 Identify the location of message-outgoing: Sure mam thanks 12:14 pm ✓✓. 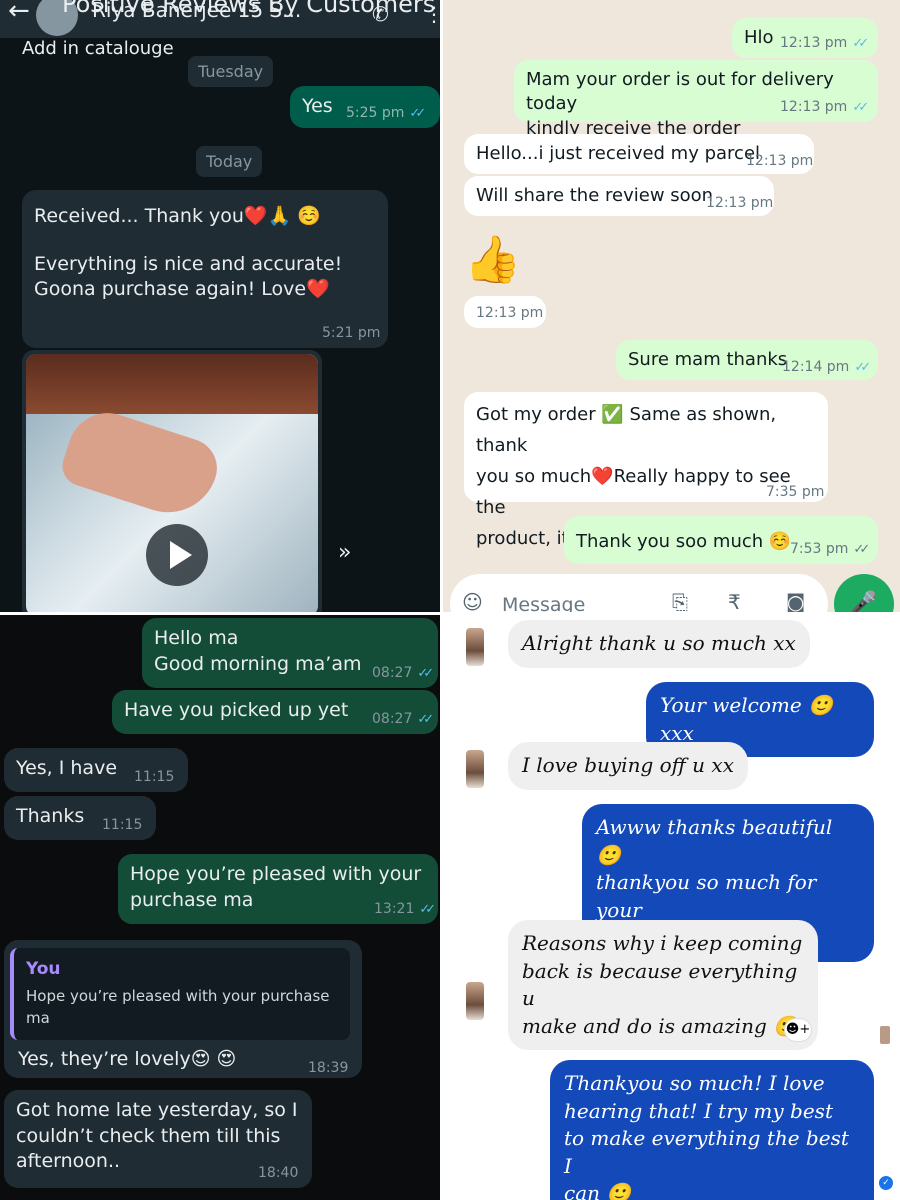
(747, 360).